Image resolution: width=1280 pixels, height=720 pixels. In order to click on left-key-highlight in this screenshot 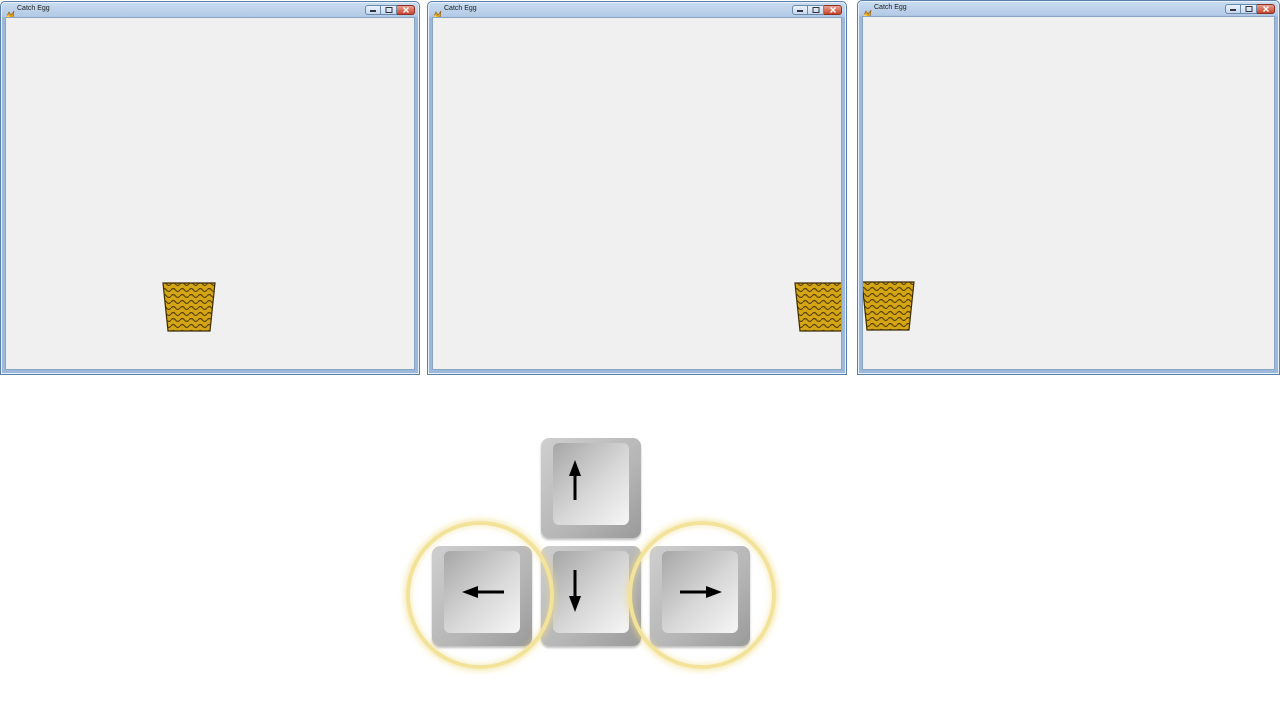, I will do `click(480, 595)`.